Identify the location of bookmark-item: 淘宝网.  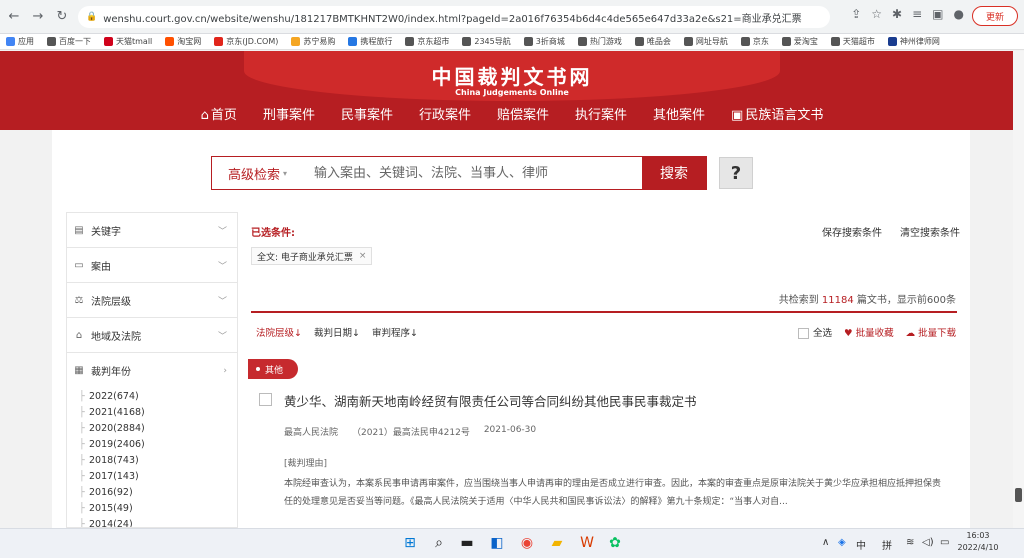
(183, 41).